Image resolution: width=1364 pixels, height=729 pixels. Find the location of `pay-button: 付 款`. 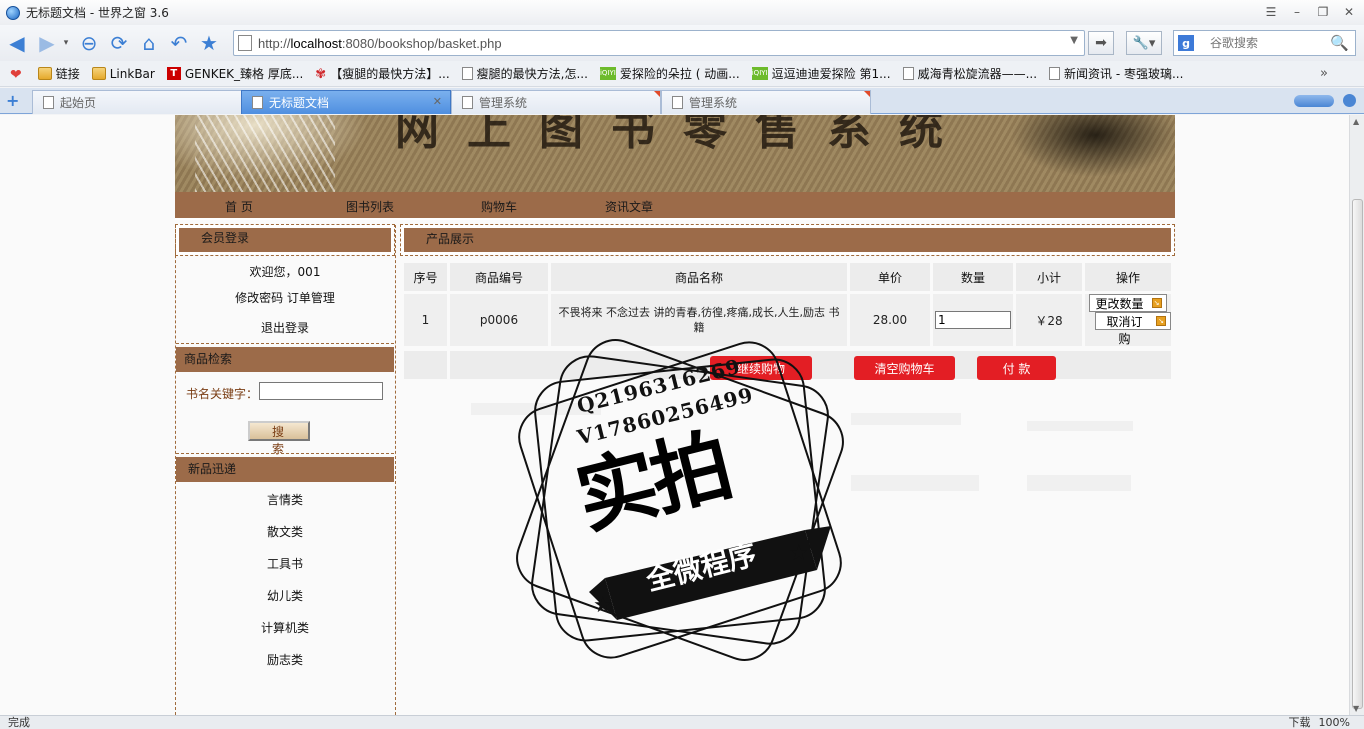

pay-button: 付 款 is located at coordinates (1016, 368).